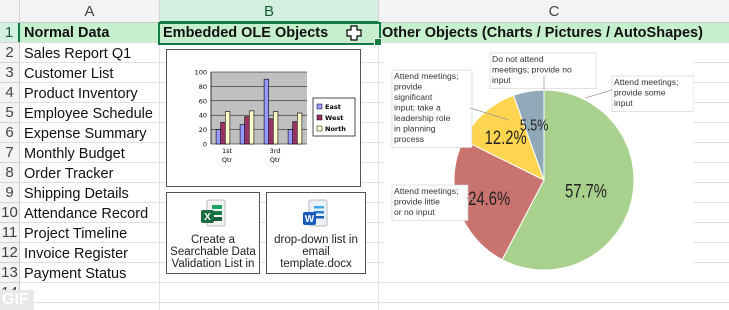 This screenshot has width=729, height=310. What do you see at coordinates (68, 74) in the screenshot?
I see `cell-a3: Customer List` at bounding box center [68, 74].